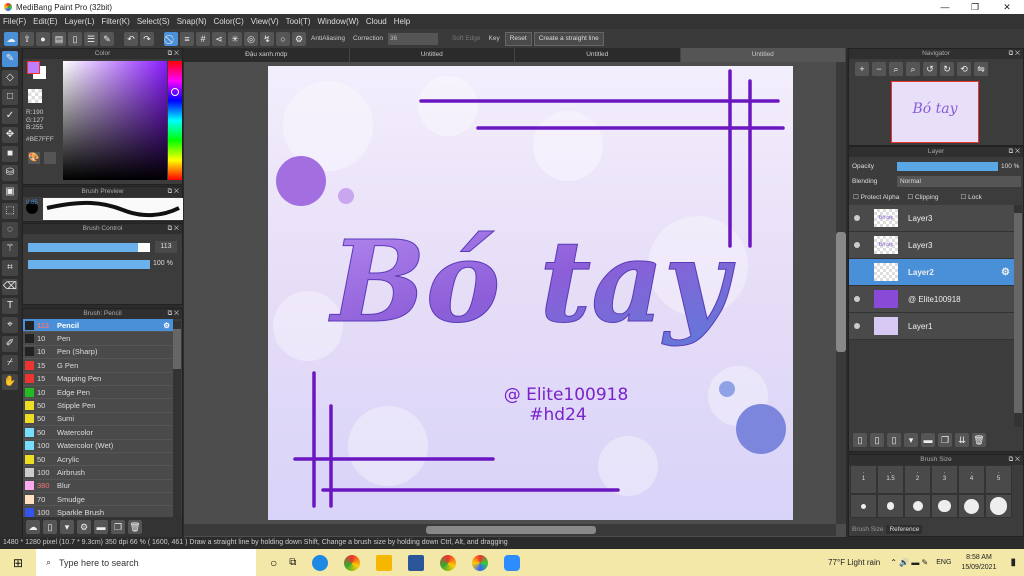 This screenshot has height=576, width=1024. What do you see at coordinates (33, 527) in the screenshot?
I see `cloud-brush-icon: ☁` at bounding box center [33, 527].